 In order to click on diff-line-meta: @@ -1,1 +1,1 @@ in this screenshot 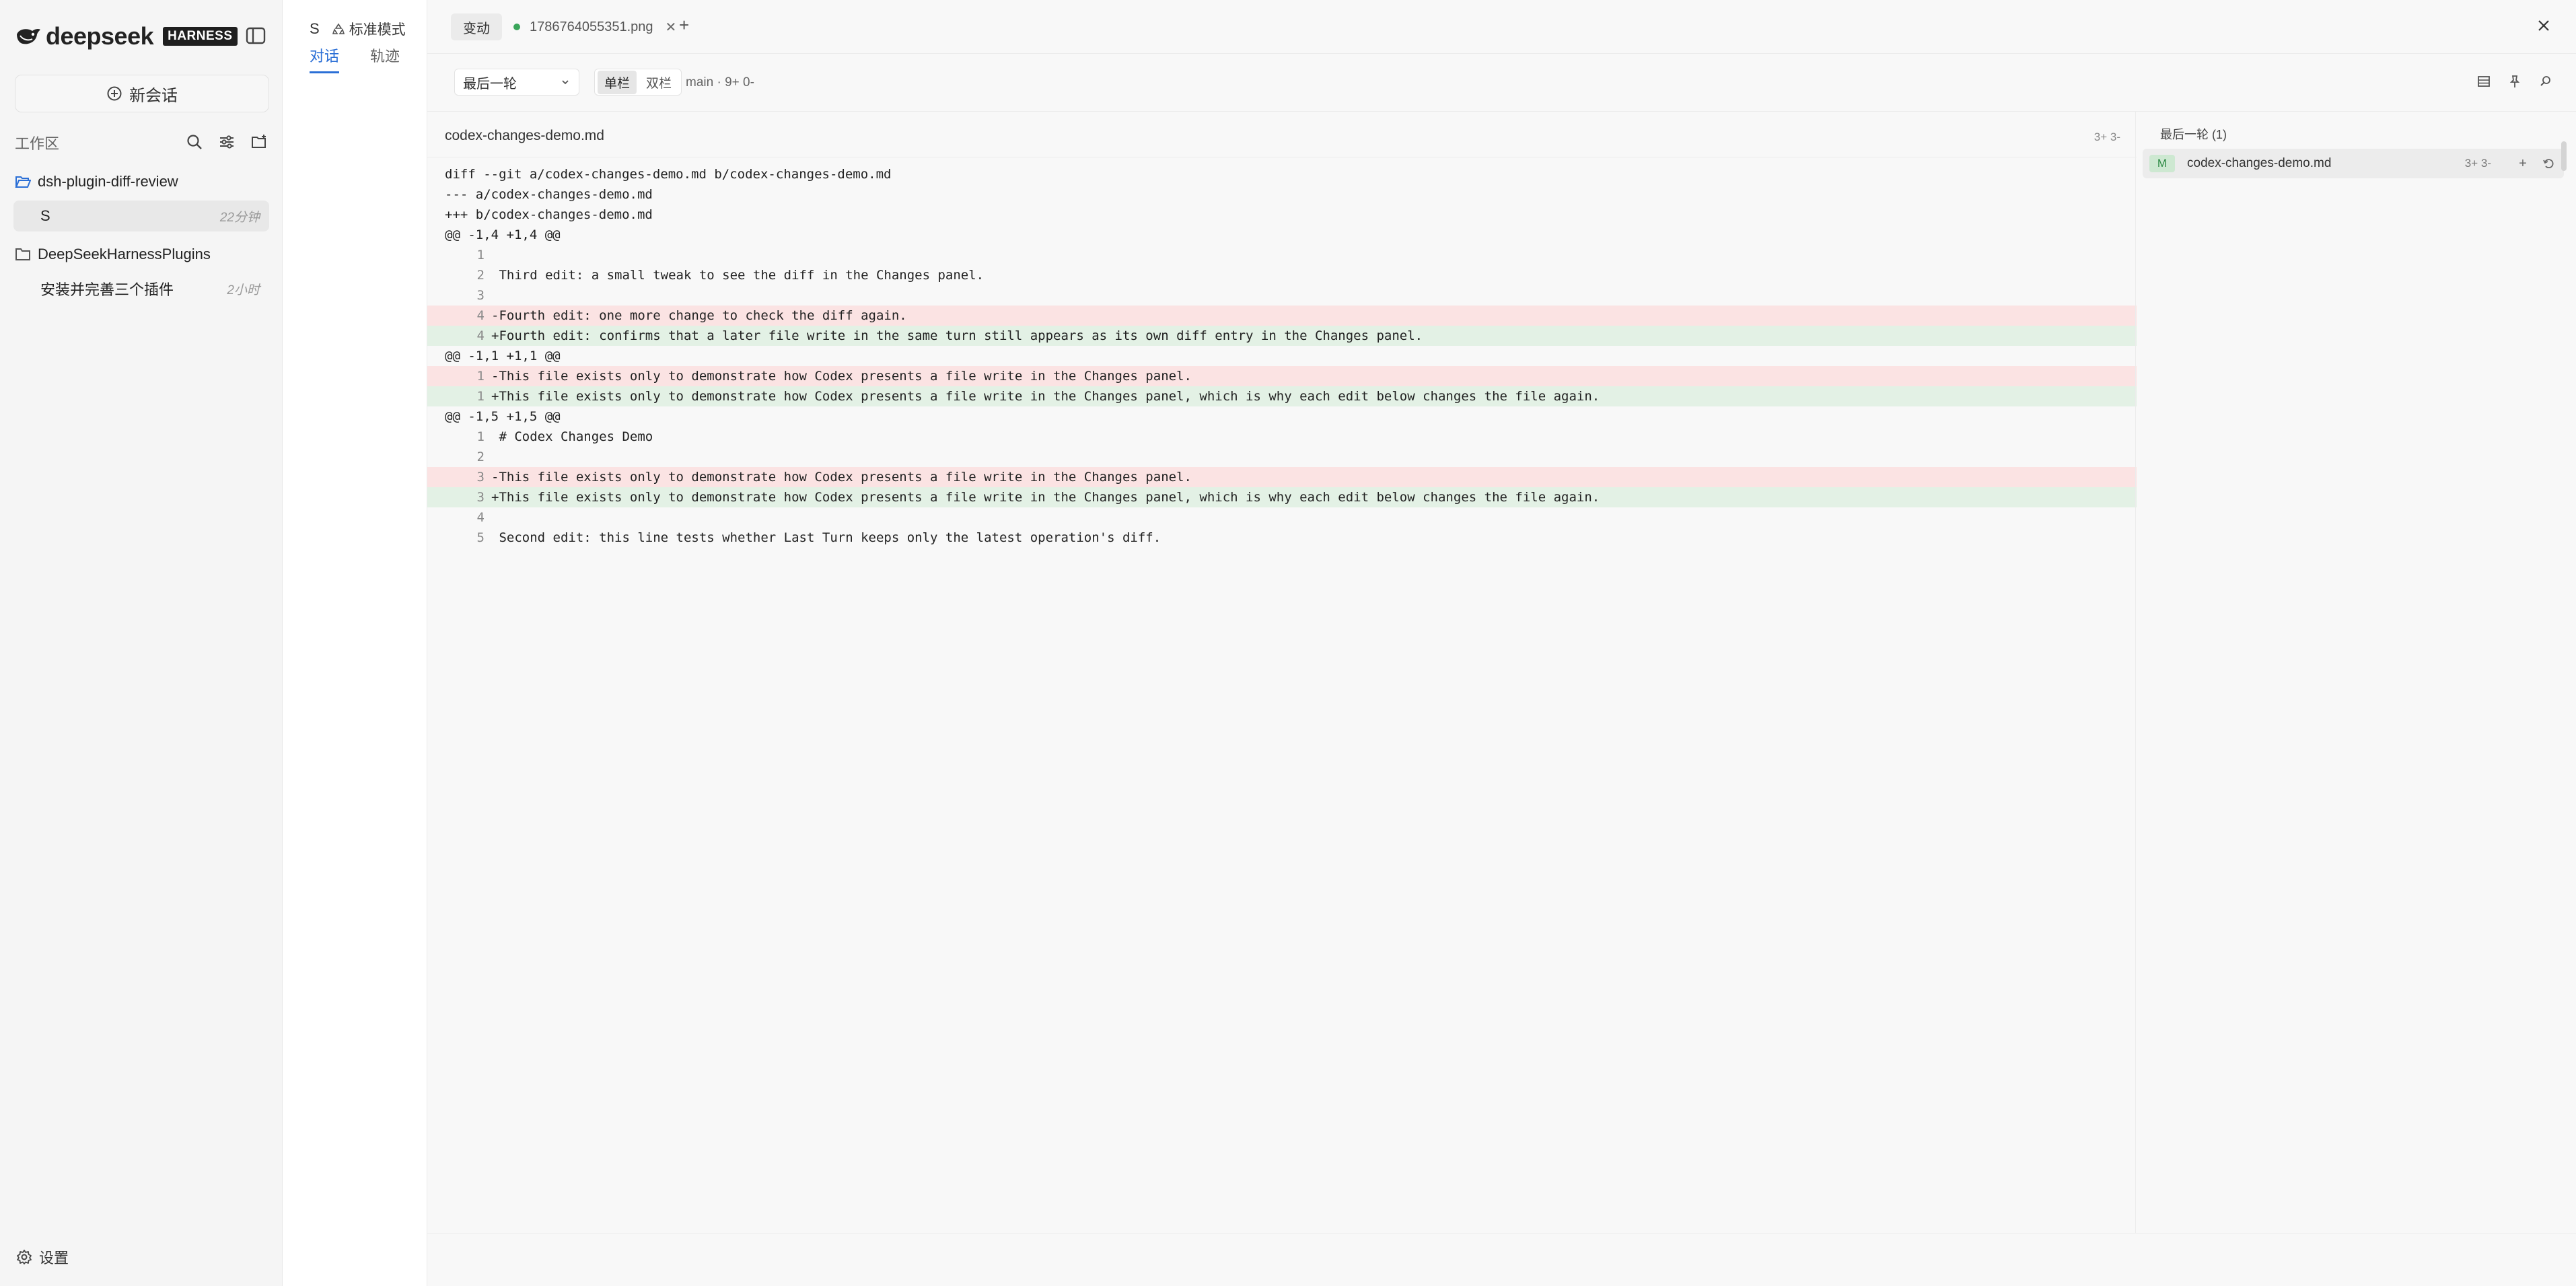, I will do `click(1282, 356)`.